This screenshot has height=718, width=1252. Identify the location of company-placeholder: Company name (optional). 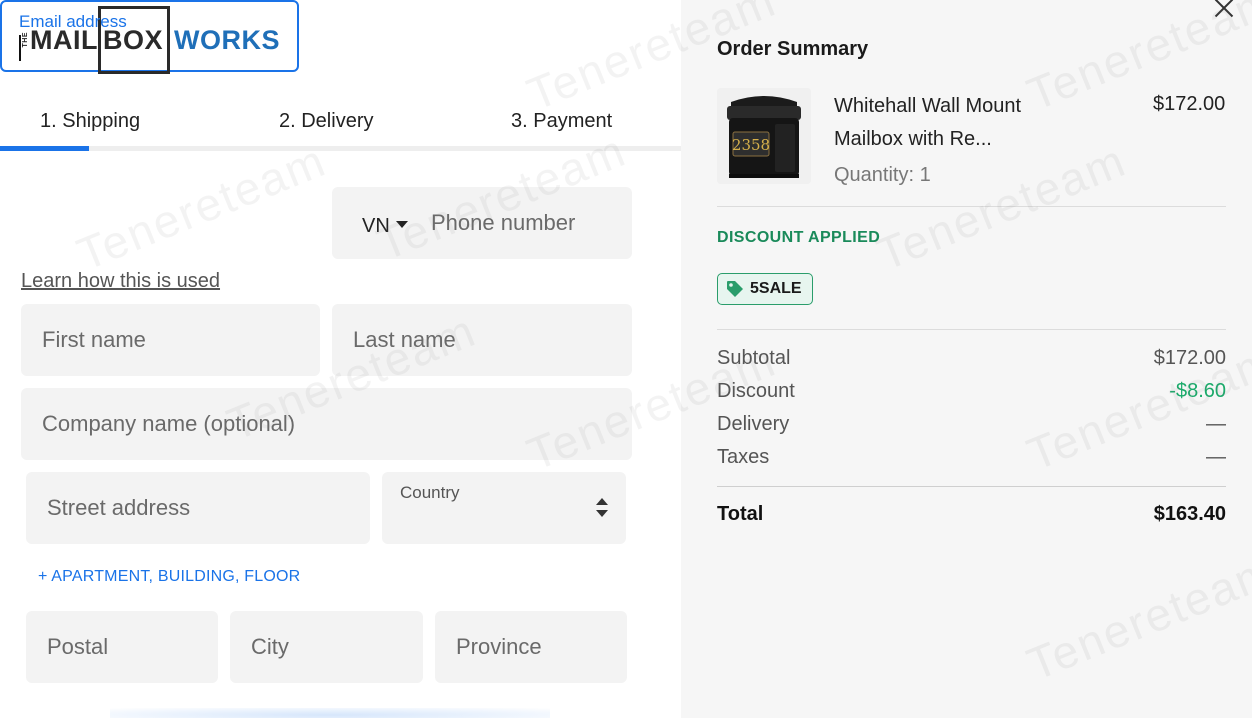
(169, 423).